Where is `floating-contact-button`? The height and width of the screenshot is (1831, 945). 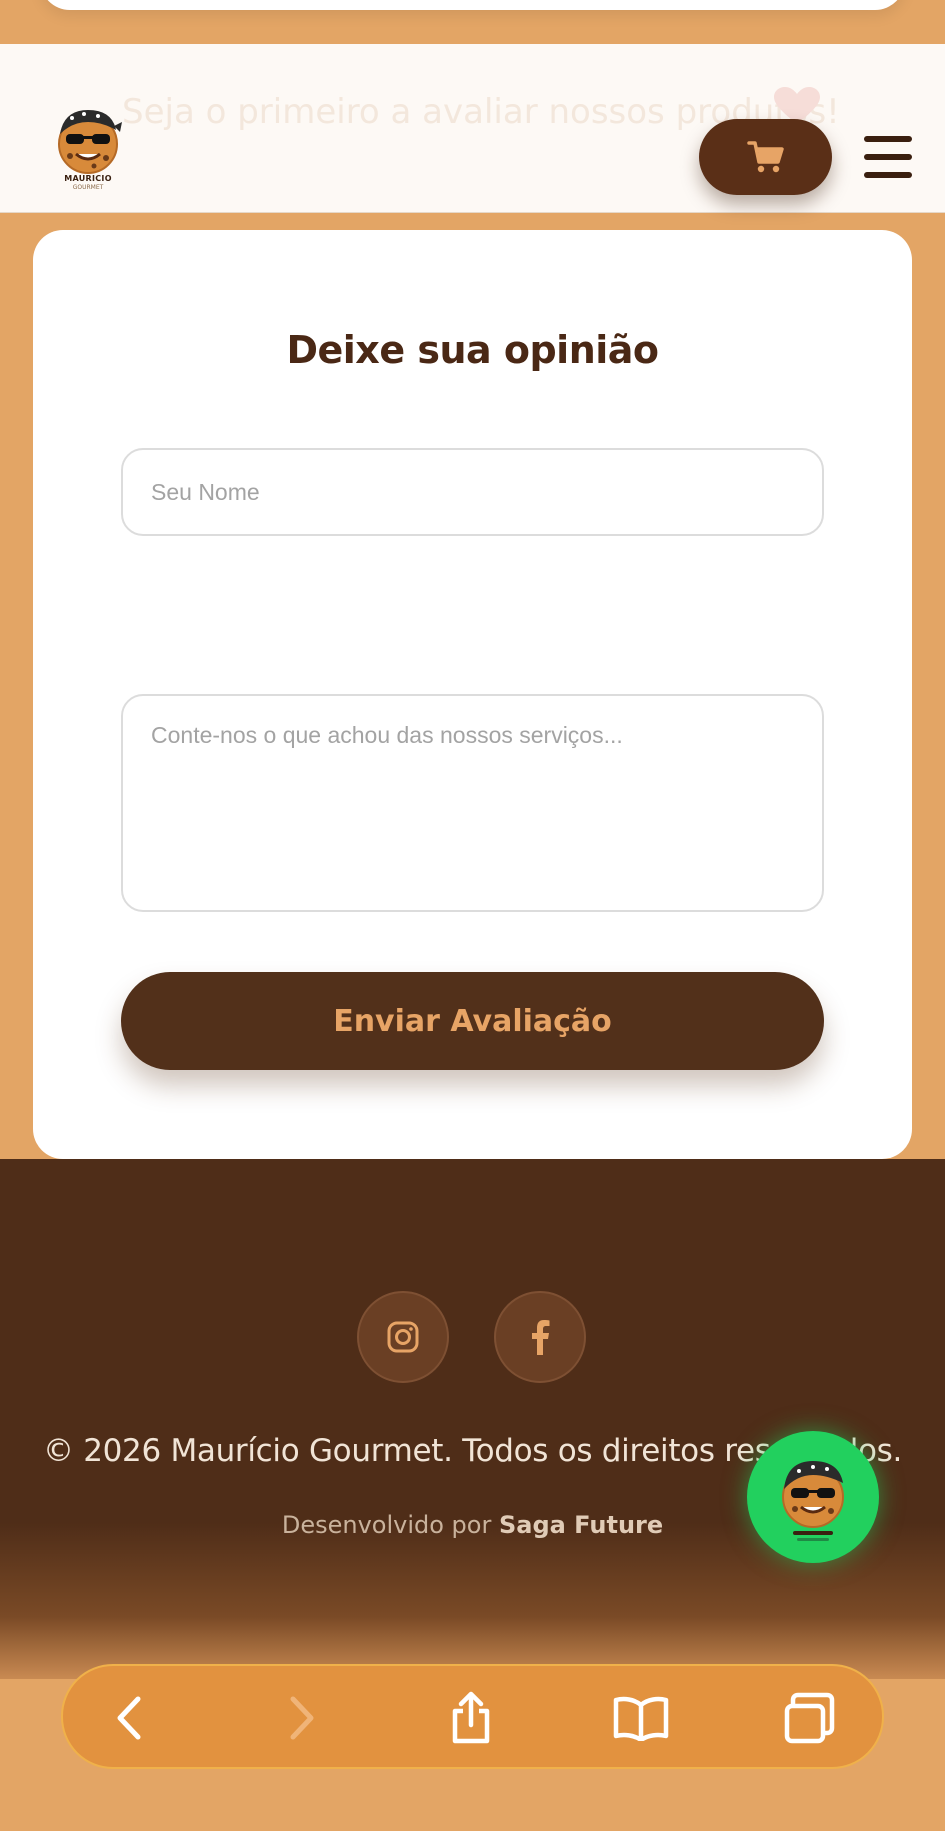
floating-contact-button is located at coordinates (813, 1497).